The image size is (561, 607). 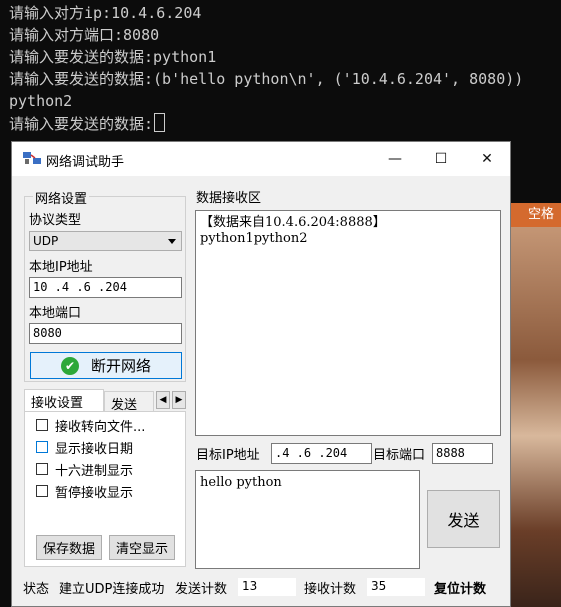 What do you see at coordinates (261, 159) in the screenshot?
I see `title-bar: 网络调试助手 — ☐ ✕` at bounding box center [261, 159].